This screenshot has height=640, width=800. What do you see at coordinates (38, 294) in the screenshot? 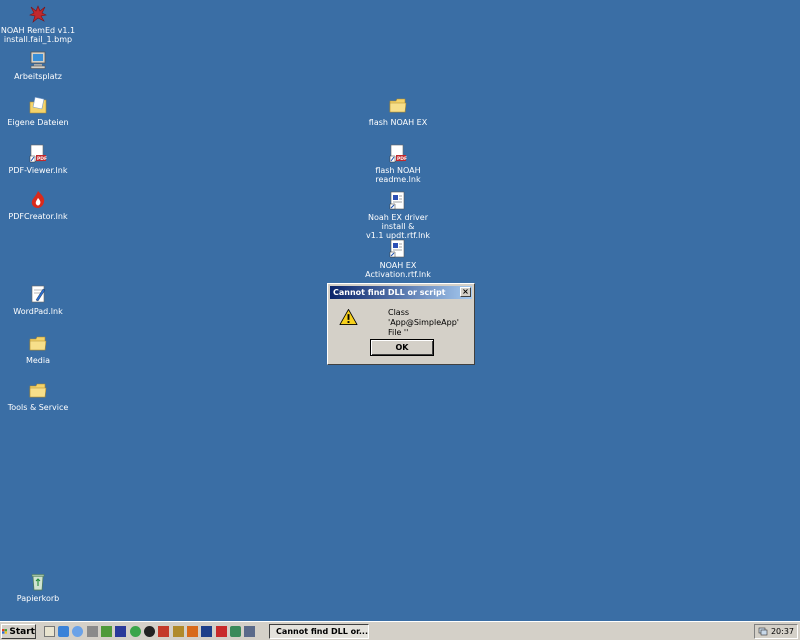
I see `wordpad-icon` at bounding box center [38, 294].